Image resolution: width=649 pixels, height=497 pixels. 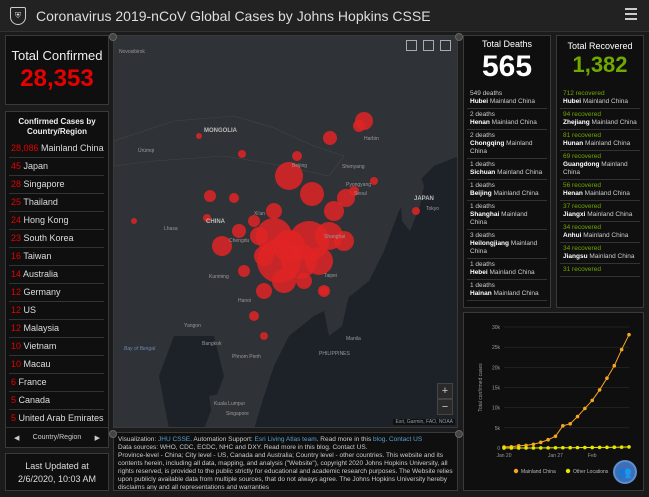 What do you see at coordinates (600, 232) in the screenshot?
I see `total-recovered-list-item: 34 recovered Anhui Mainland China` at bounding box center [600, 232].